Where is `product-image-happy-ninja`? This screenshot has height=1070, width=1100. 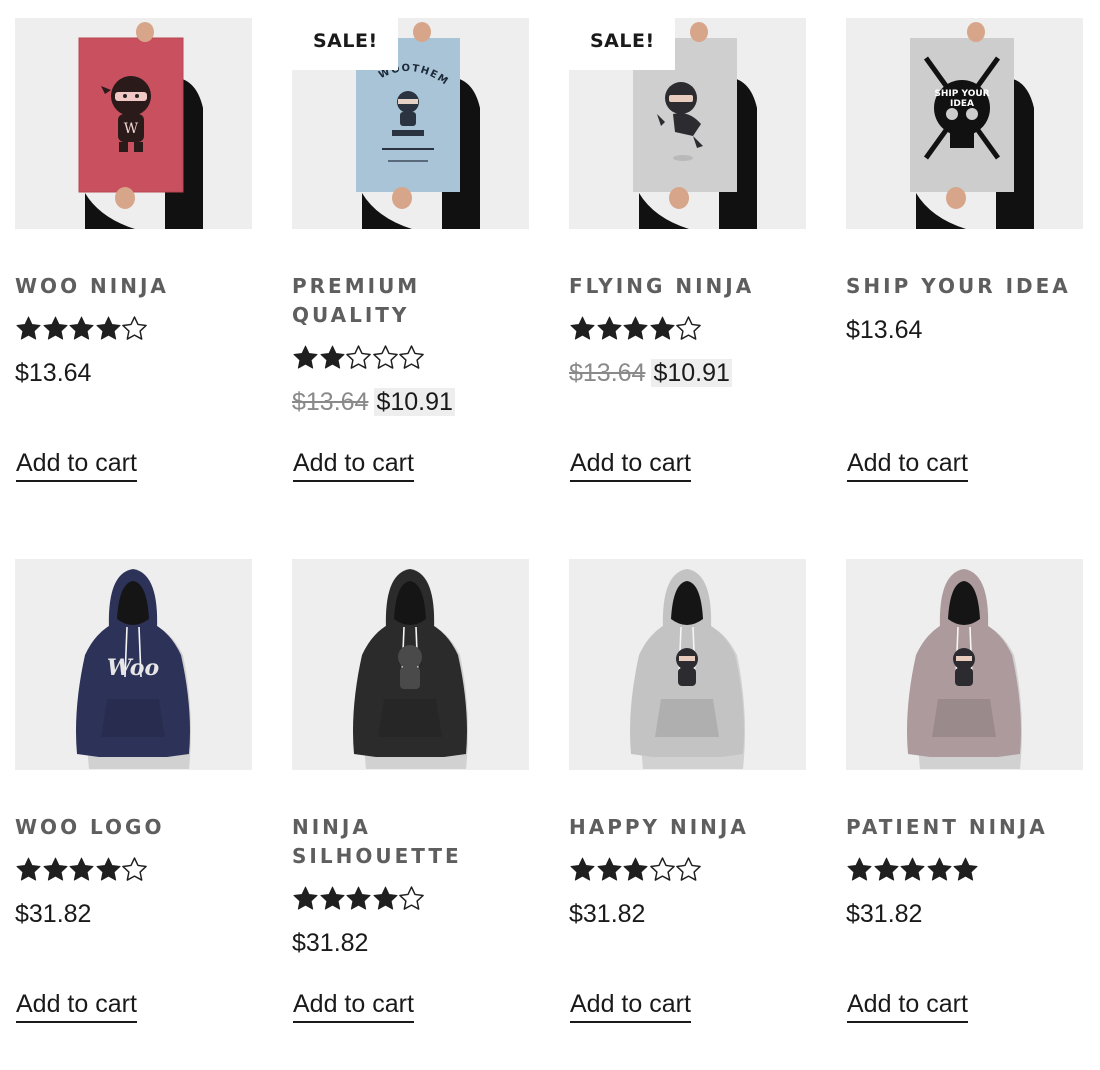
product-image-happy-ninja is located at coordinates (687, 664).